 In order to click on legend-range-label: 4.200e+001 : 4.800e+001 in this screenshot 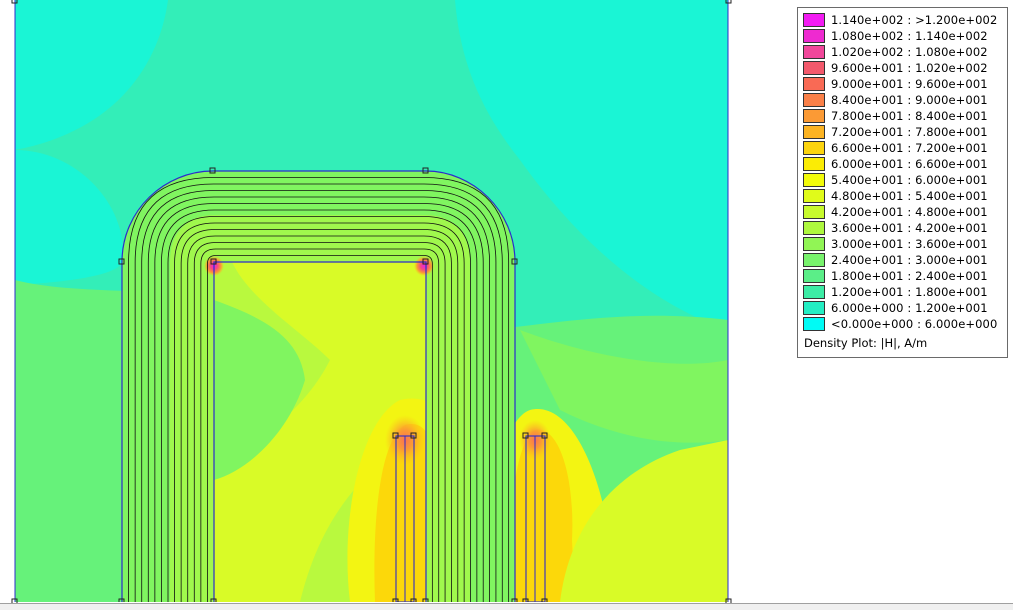, I will do `click(909, 212)`.